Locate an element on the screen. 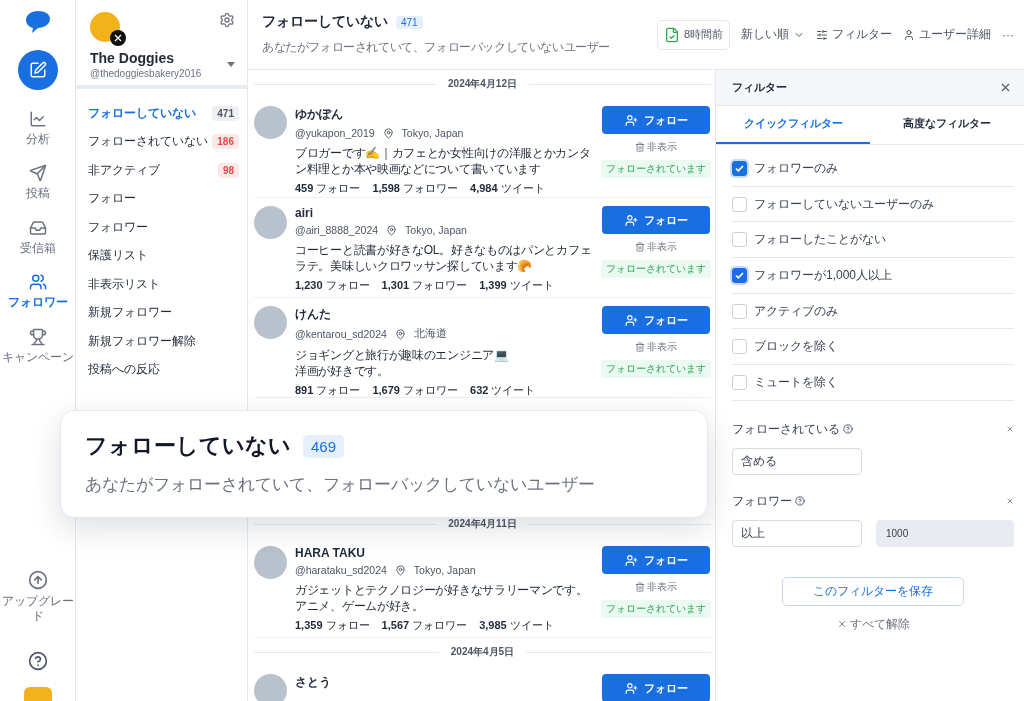 This screenshot has width=1024, height=701. users-icon is located at coordinates (37, 282).